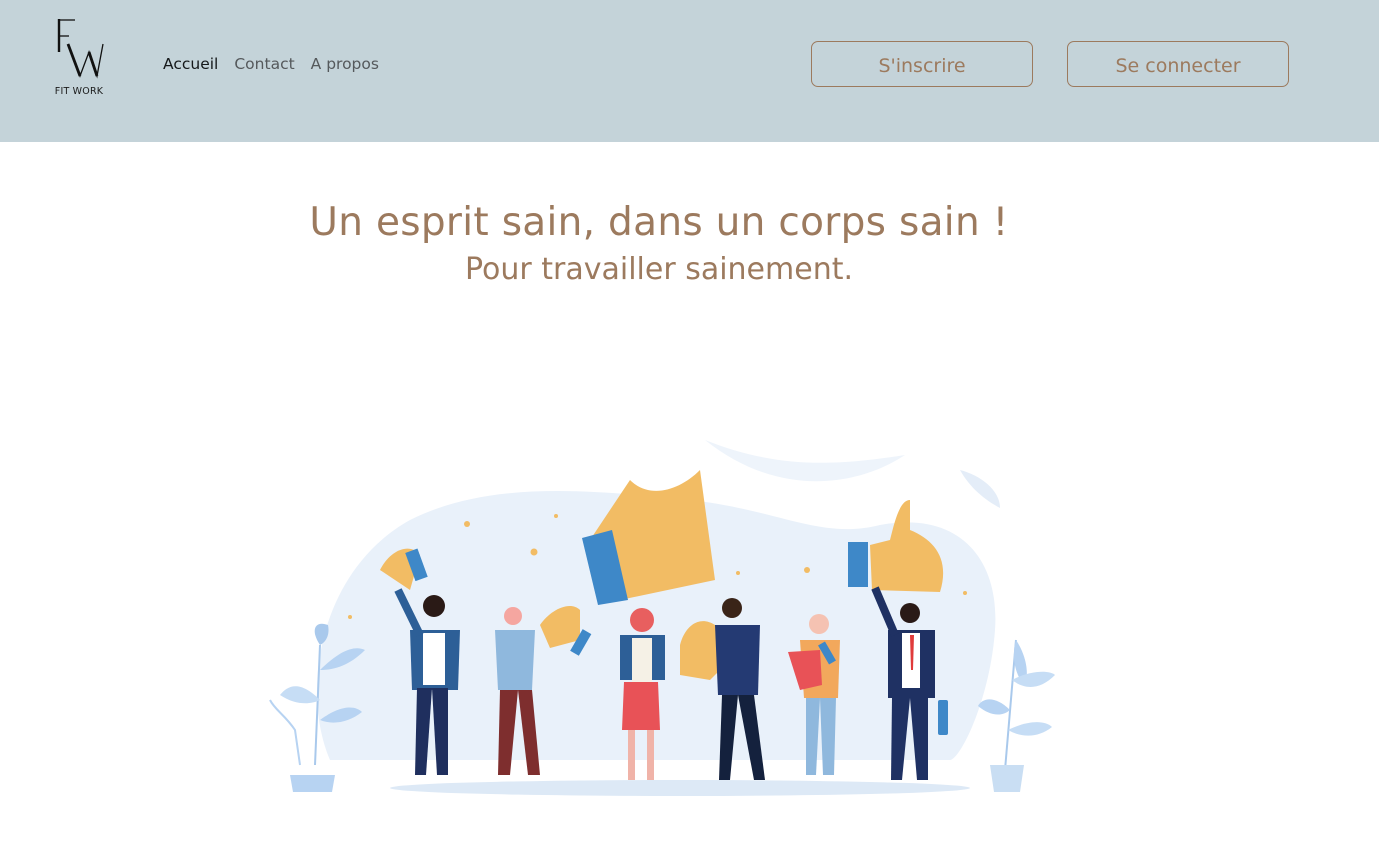  What do you see at coordinates (80, 49) in the screenshot?
I see `fw-monogram-icon` at bounding box center [80, 49].